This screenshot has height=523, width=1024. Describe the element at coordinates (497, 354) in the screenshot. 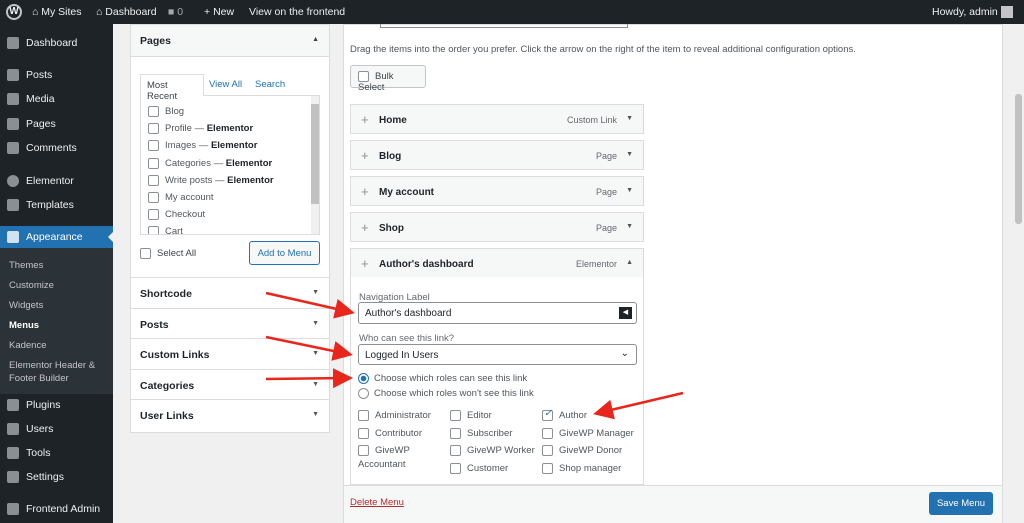

I see `visibility-select: Logged In Users ⌄` at that location.